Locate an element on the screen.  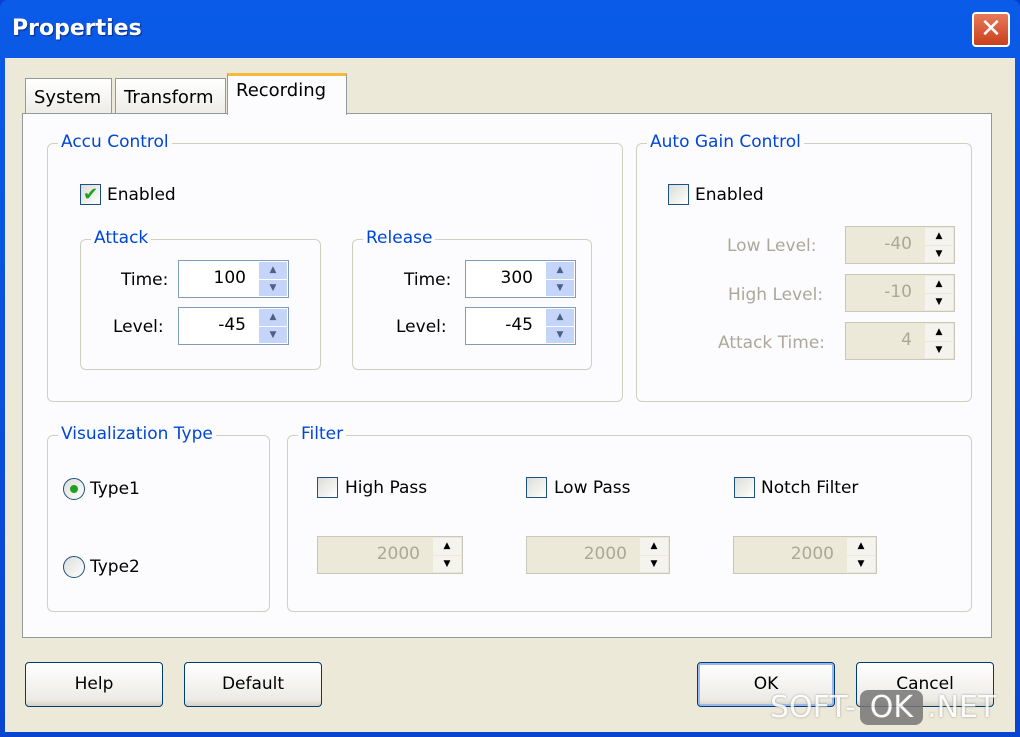
window-title: Properties is located at coordinates (77, 28).